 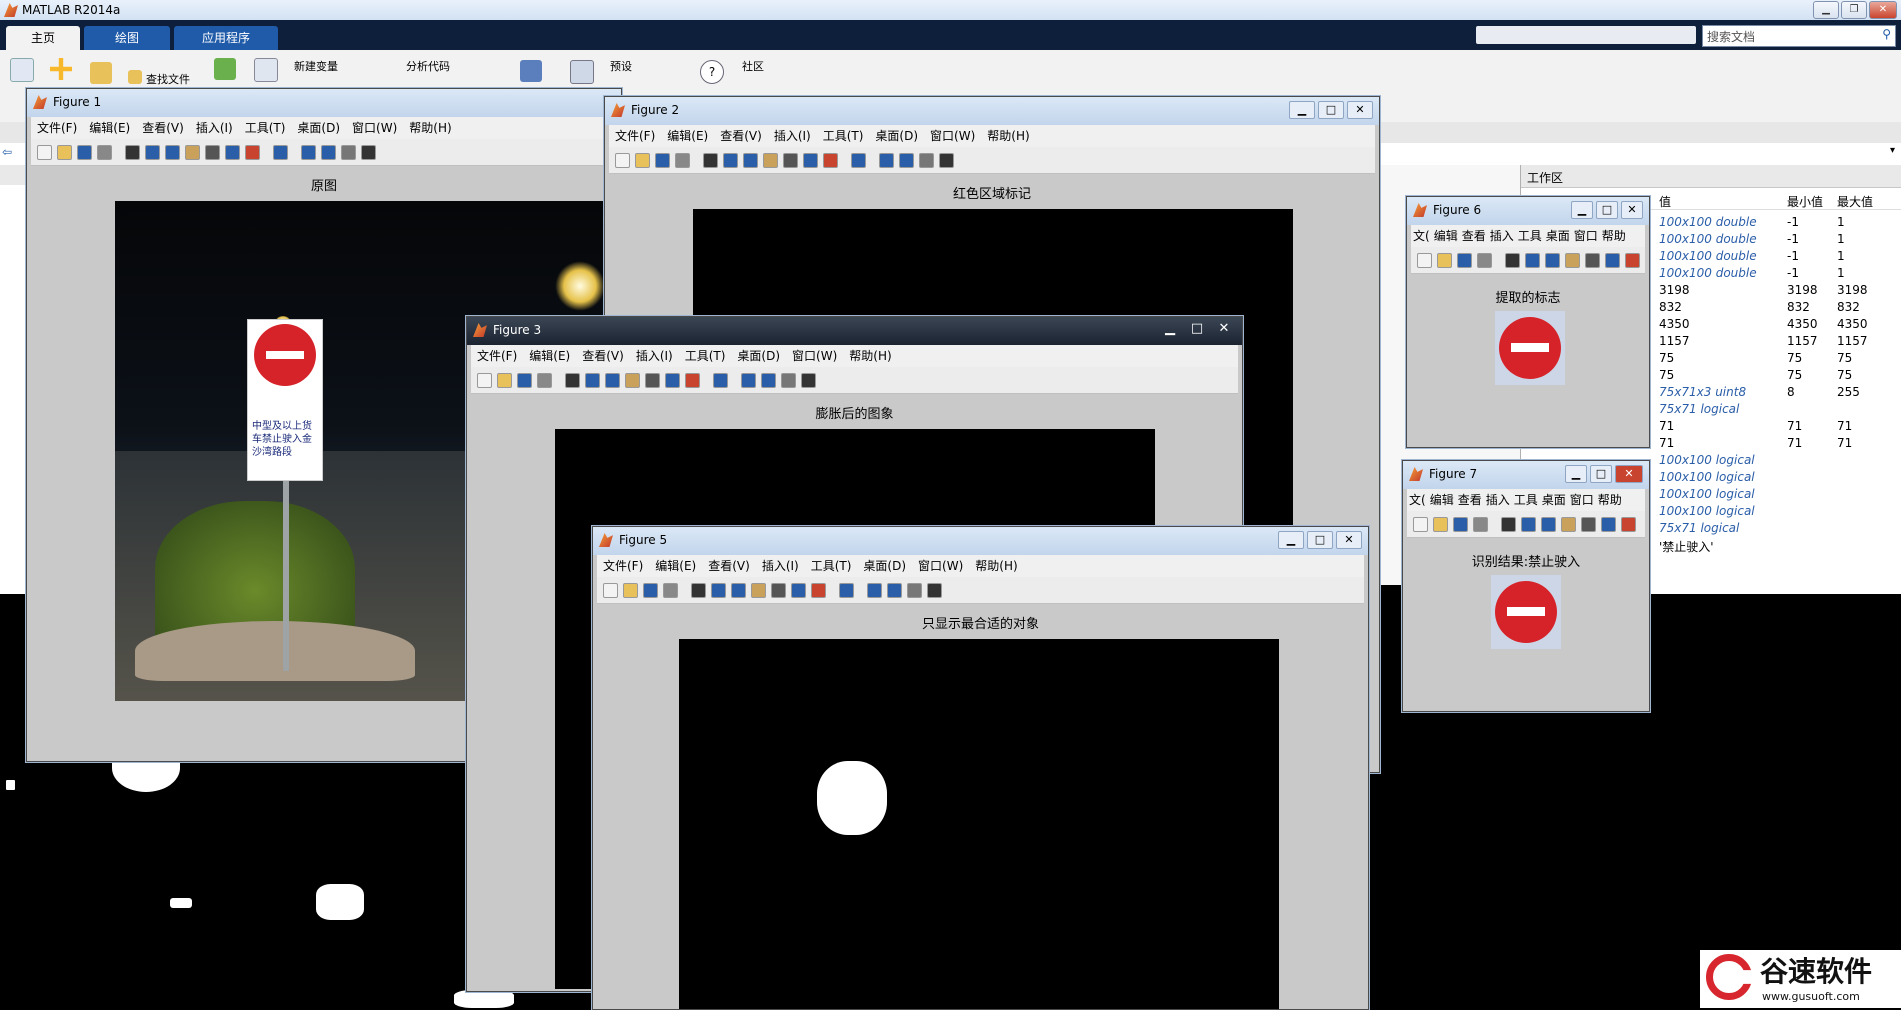 What do you see at coordinates (1793, 222) in the screenshot?
I see `workspace-cell-min: -1` at bounding box center [1793, 222].